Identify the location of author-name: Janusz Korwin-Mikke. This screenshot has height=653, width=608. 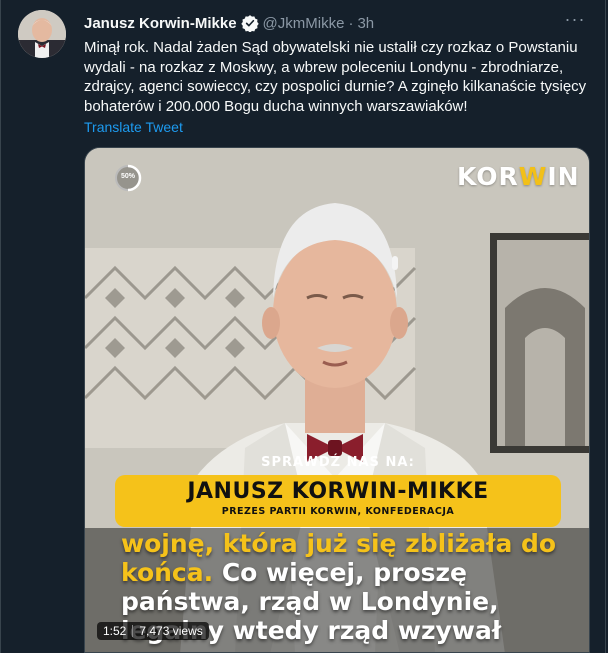
(160, 23).